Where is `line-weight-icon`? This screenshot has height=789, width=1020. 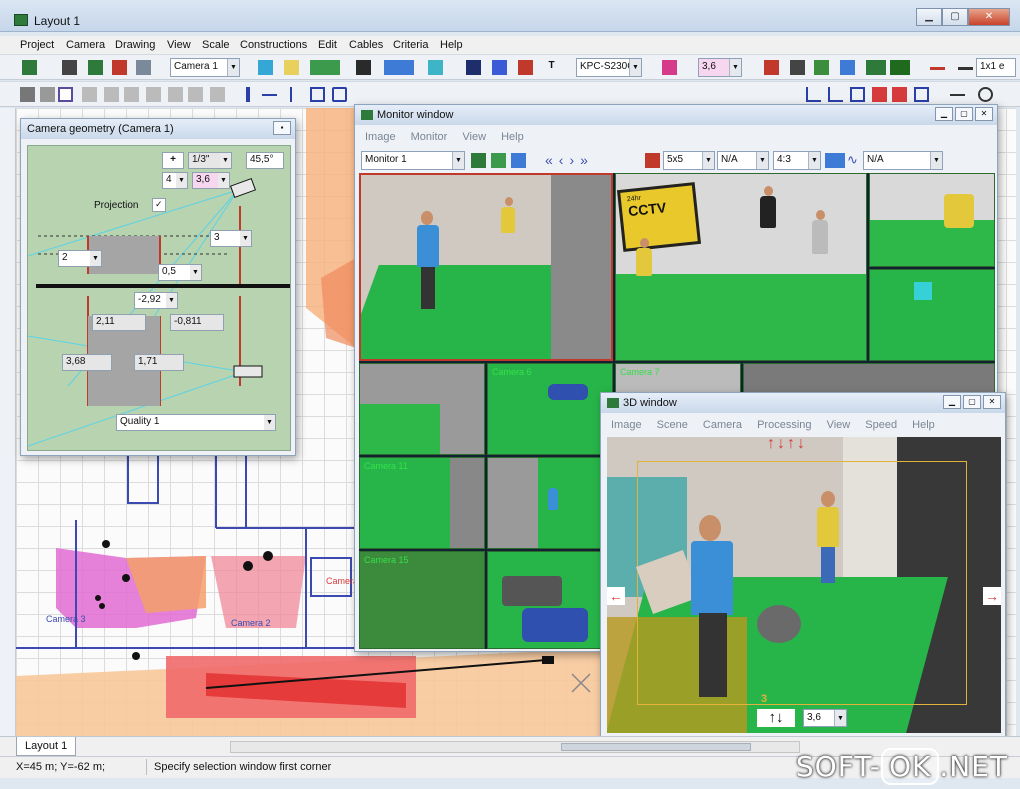 line-weight-icon is located at coordinates (965, 68).